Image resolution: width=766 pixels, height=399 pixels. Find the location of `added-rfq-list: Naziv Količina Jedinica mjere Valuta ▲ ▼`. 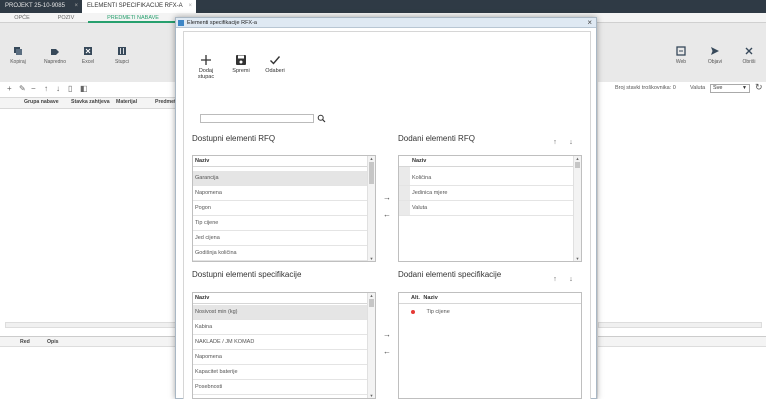

added-rfq-list: Naziv Količina Jedinica mjere Valuta ▲ ▼ is located at coordinates (490, 208).